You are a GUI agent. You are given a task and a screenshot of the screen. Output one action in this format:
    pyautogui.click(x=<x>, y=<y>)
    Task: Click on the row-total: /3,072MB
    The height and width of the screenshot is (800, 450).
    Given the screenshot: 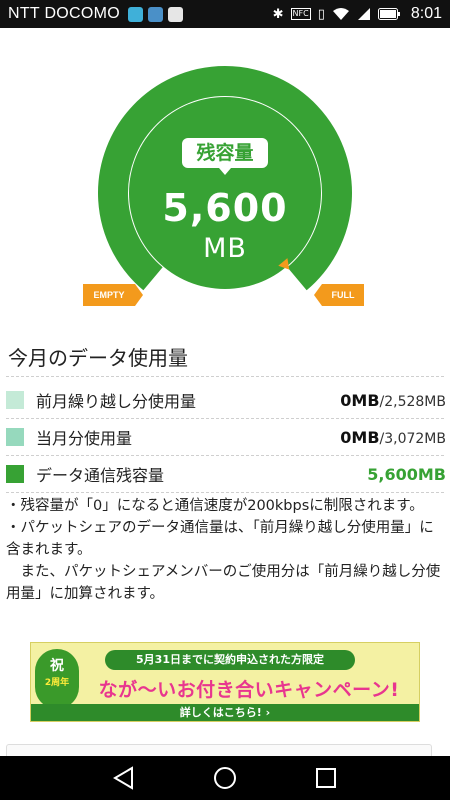 What is the action you would take?
    pyautogui.click(x=412, y=438)
    